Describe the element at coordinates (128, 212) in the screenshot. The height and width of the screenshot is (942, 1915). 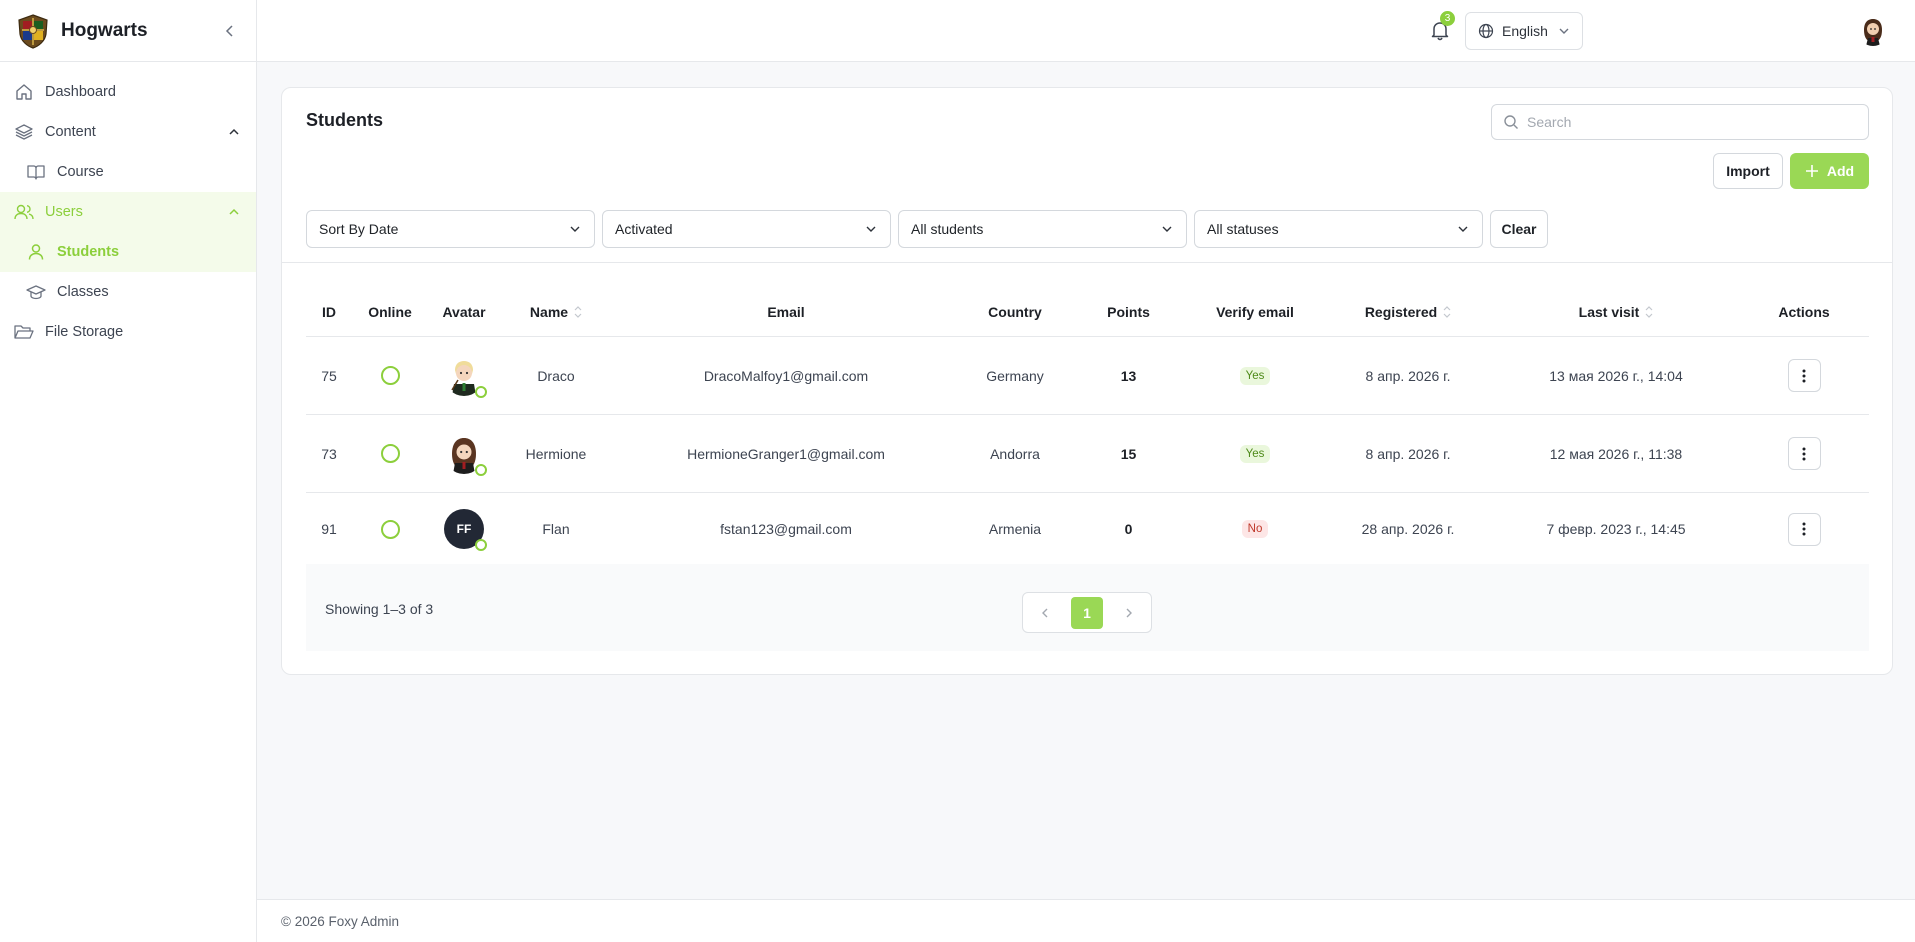
I see `sidebar-item-users: Users` at that location.